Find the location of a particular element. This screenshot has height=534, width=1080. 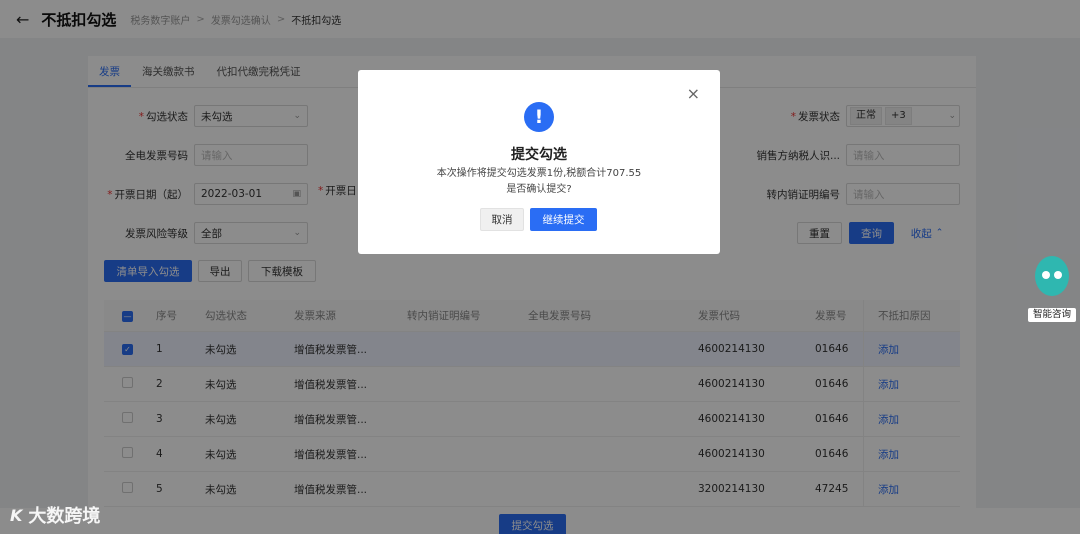

brand-watermark: K 大数跨境 is located at coordinates (55, 515).